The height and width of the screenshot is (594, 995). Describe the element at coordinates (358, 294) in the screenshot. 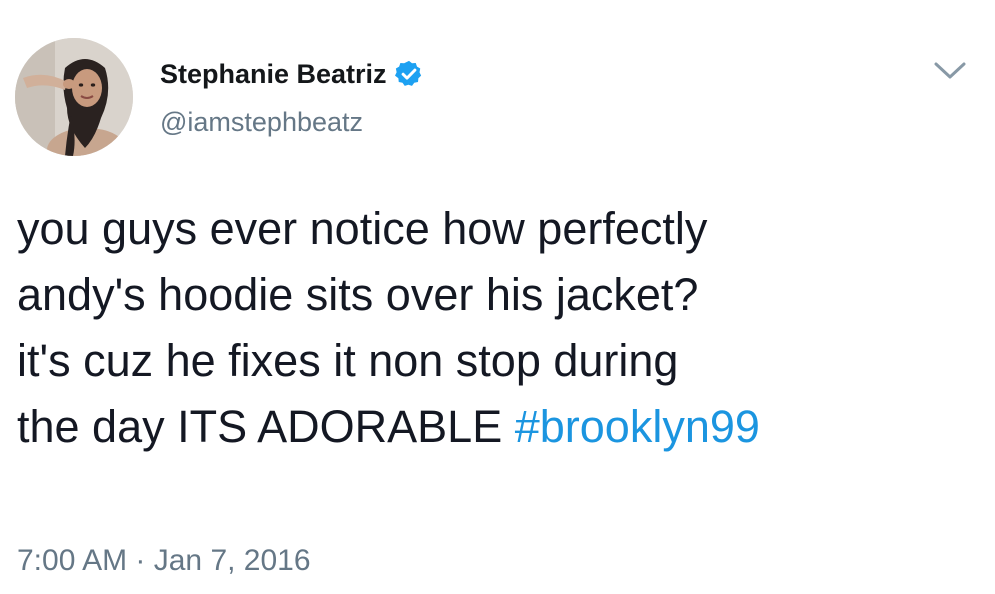

I see `tweet-text-line: andy's hoodie sits over his jacket?` at that location.